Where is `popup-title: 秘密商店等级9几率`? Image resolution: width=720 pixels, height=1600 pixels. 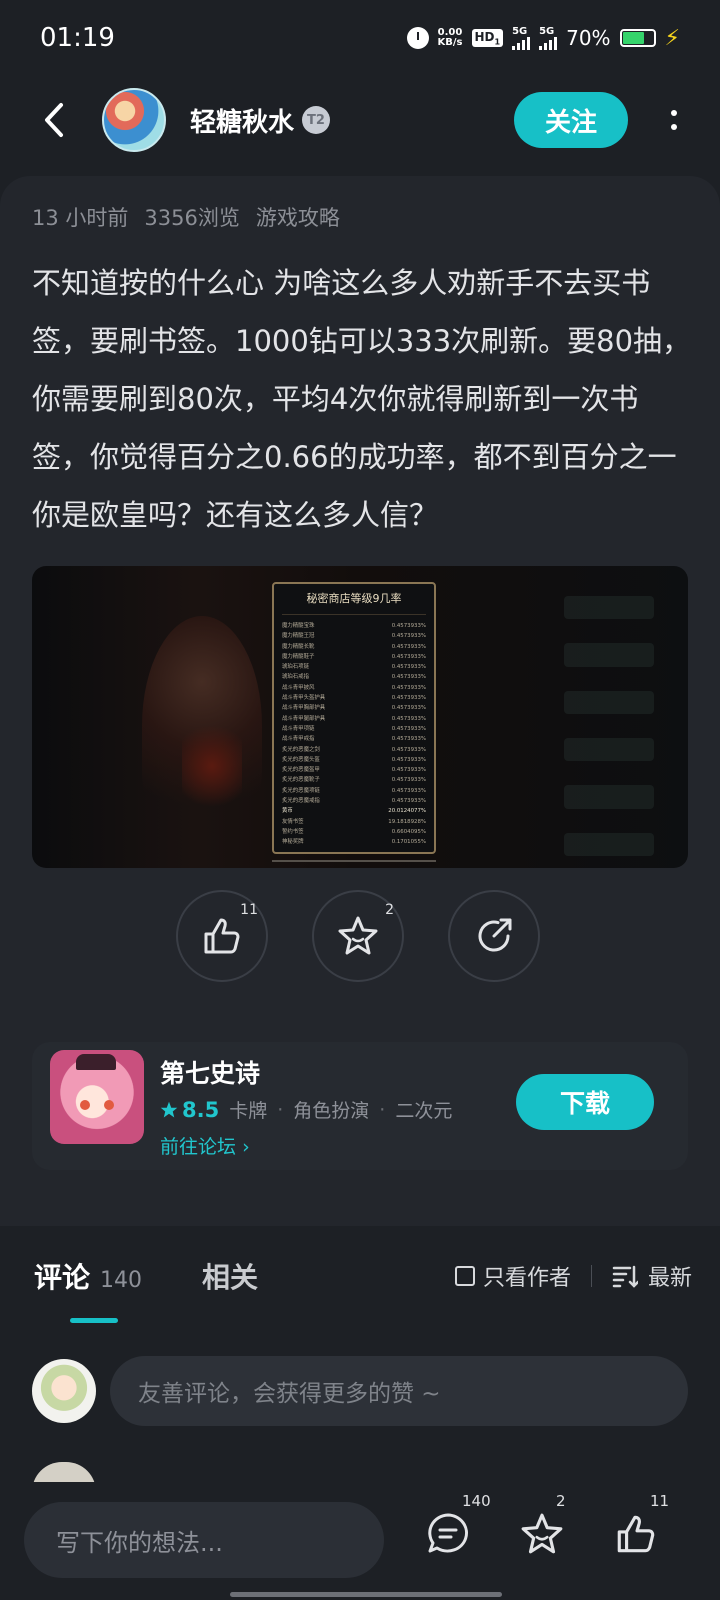
popup-title: 秘密商店等级9几率 is located at coordinates (354, 602).